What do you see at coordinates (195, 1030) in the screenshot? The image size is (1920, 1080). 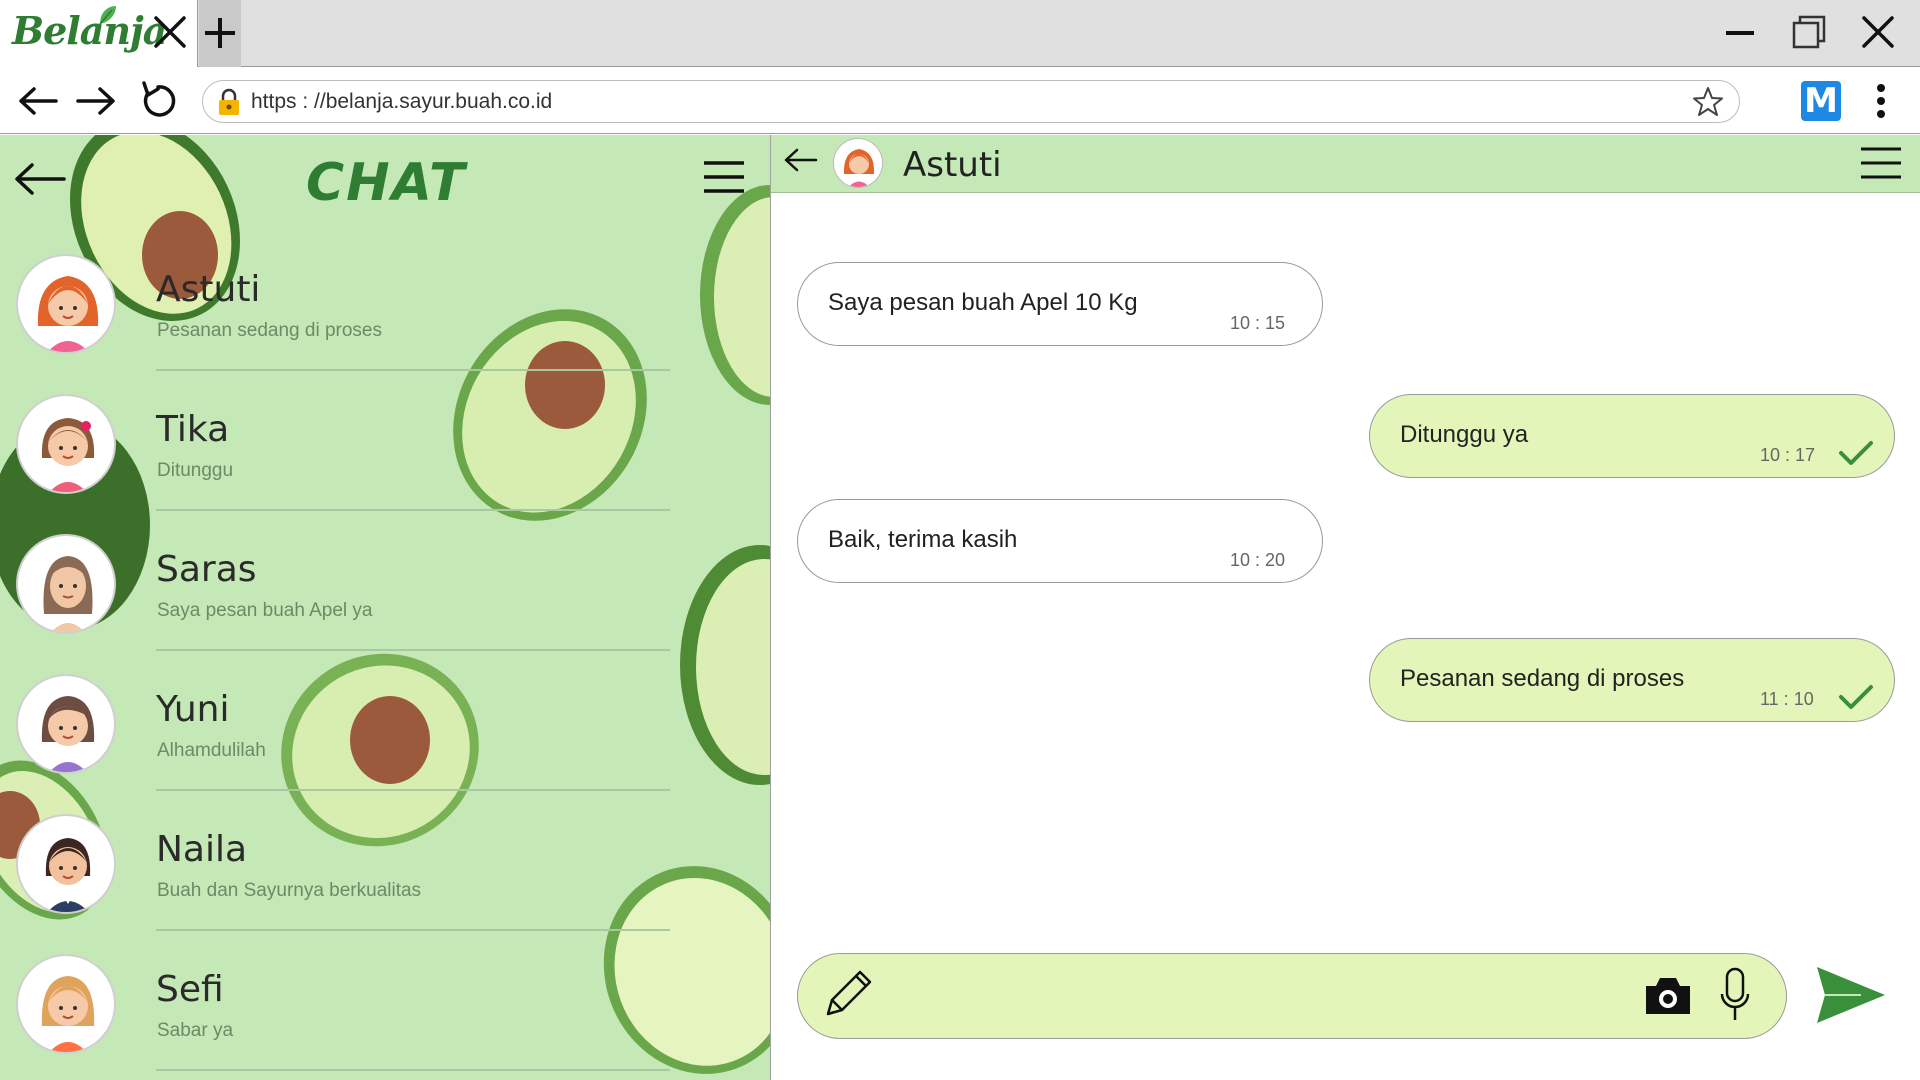 I see `contact-preview: Sabar ya` at bounding box center [195, 1030].